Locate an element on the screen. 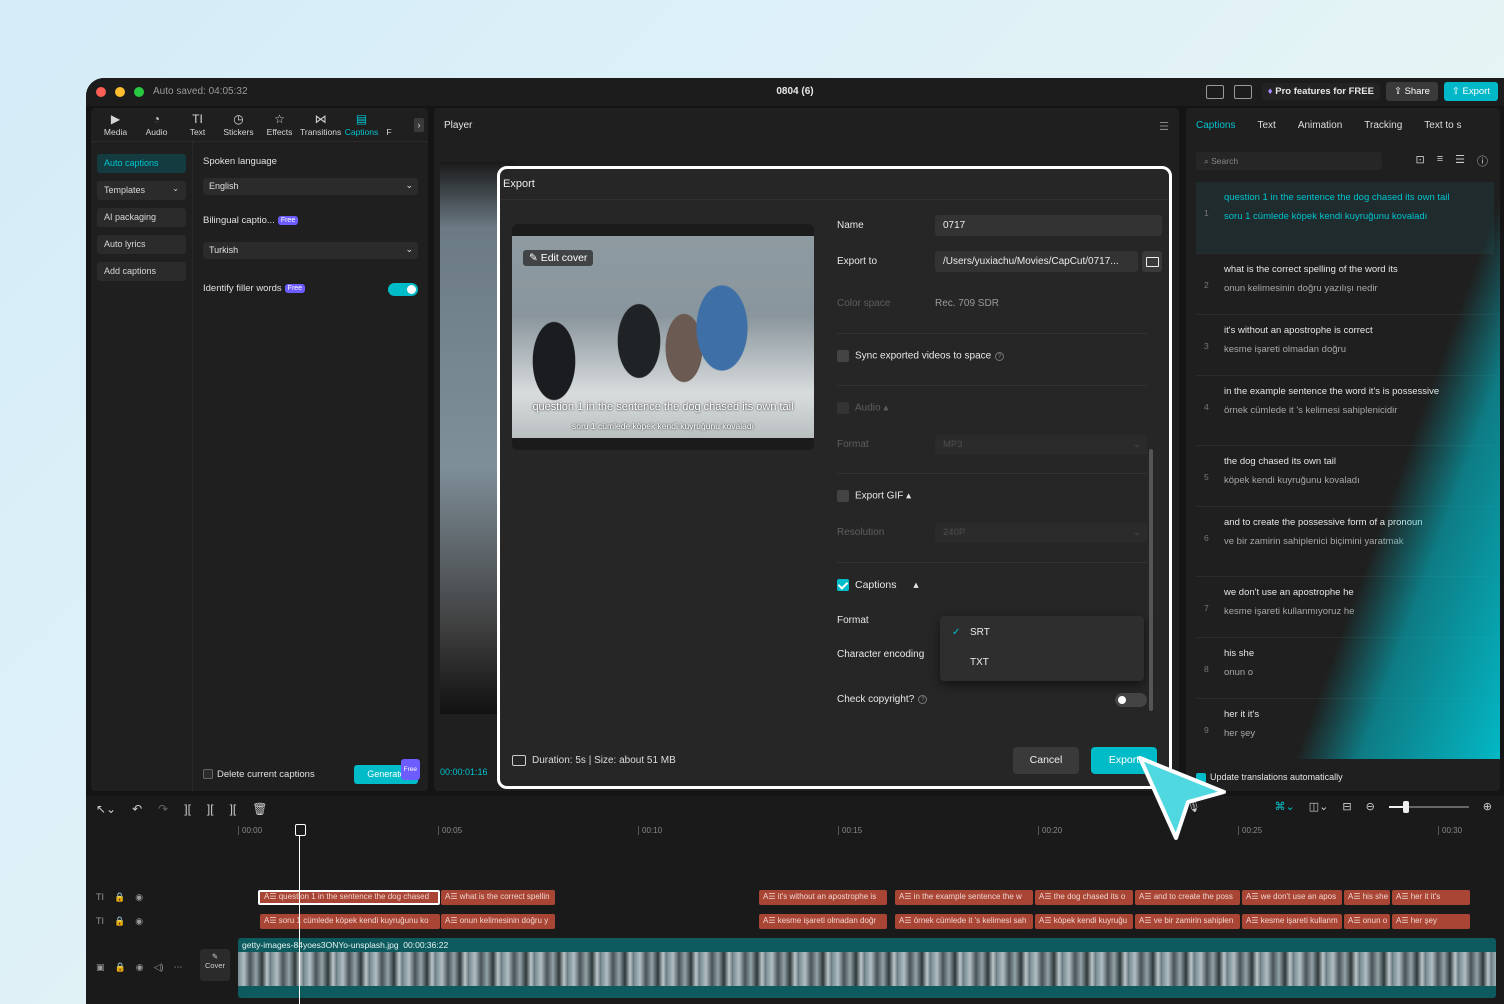 Image resolution: width=1504 pixels, height=1004 pixels. copyright-toggle is located at coordinates (1131, 700).